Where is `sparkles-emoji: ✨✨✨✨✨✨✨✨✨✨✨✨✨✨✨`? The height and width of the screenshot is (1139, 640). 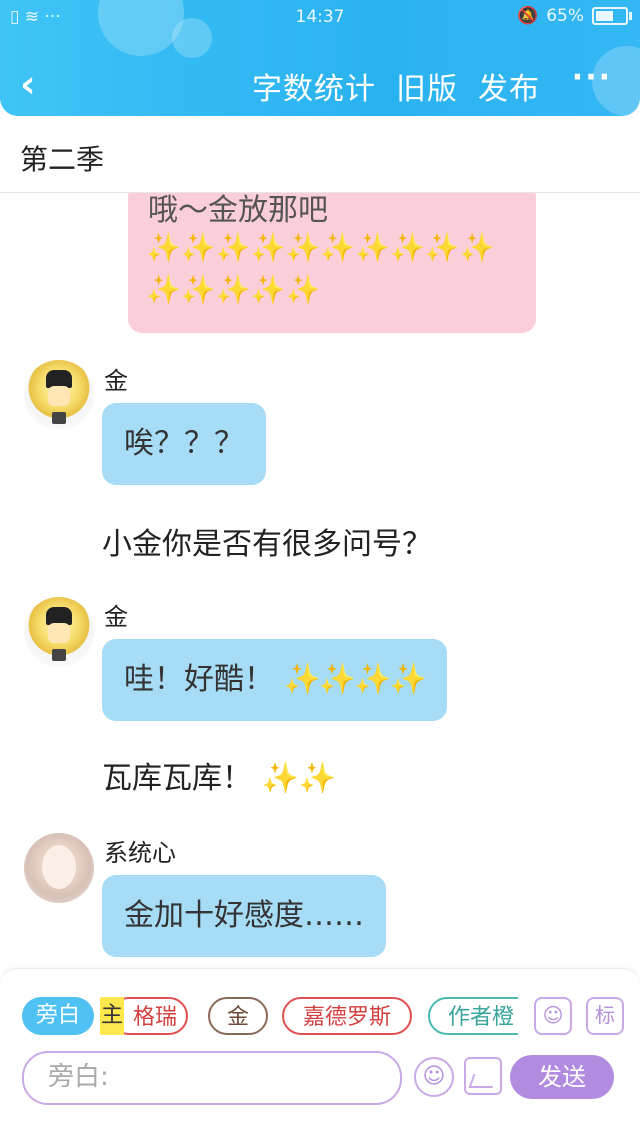
sparkles-emoji: ✨✨✨✨✨✨✨✨✨✨✨✨✨✨✨ is located at coordinates (320, 268).